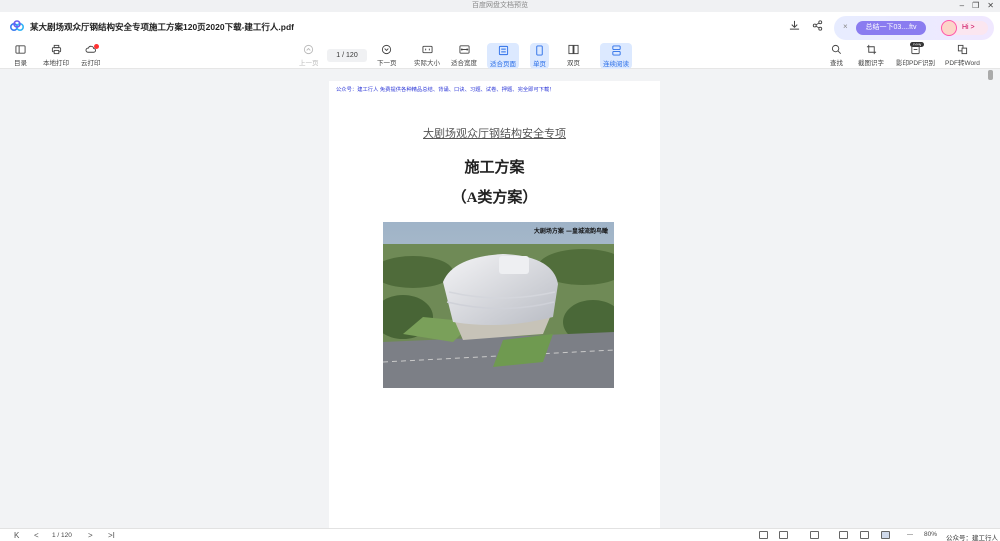 The width and height of the screenshot is (1000, 541). Describe the element at coordinates (91, 55) in the screenshot. I see `cloud-print-button: 云打印` at that location.